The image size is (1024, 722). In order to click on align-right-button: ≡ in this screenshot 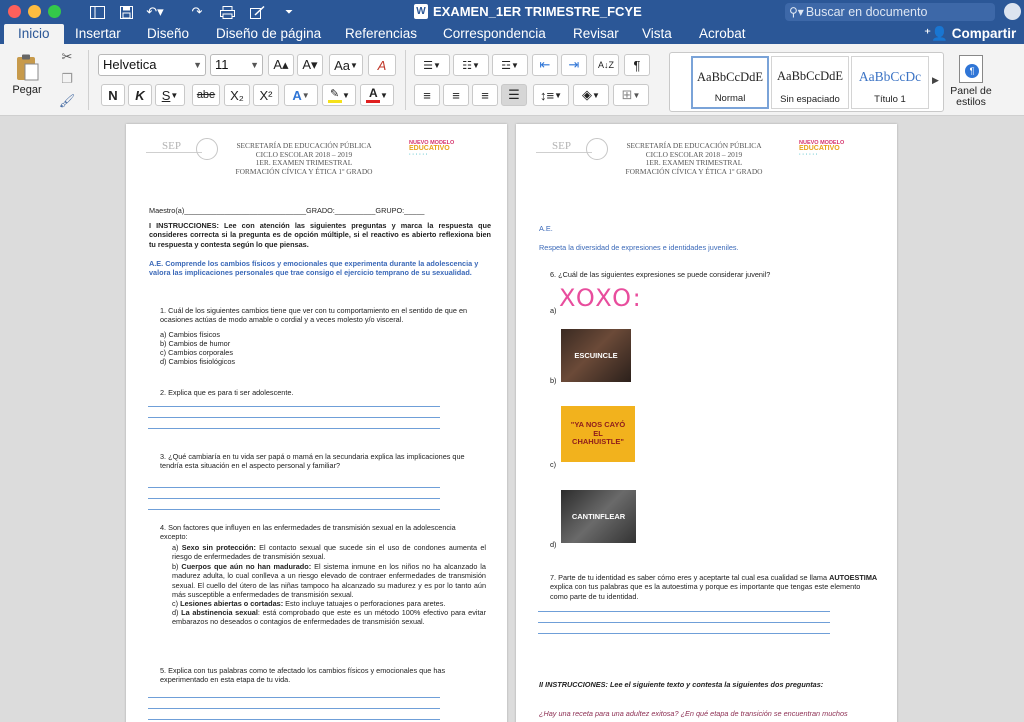, I will do `click(485, 95)`.